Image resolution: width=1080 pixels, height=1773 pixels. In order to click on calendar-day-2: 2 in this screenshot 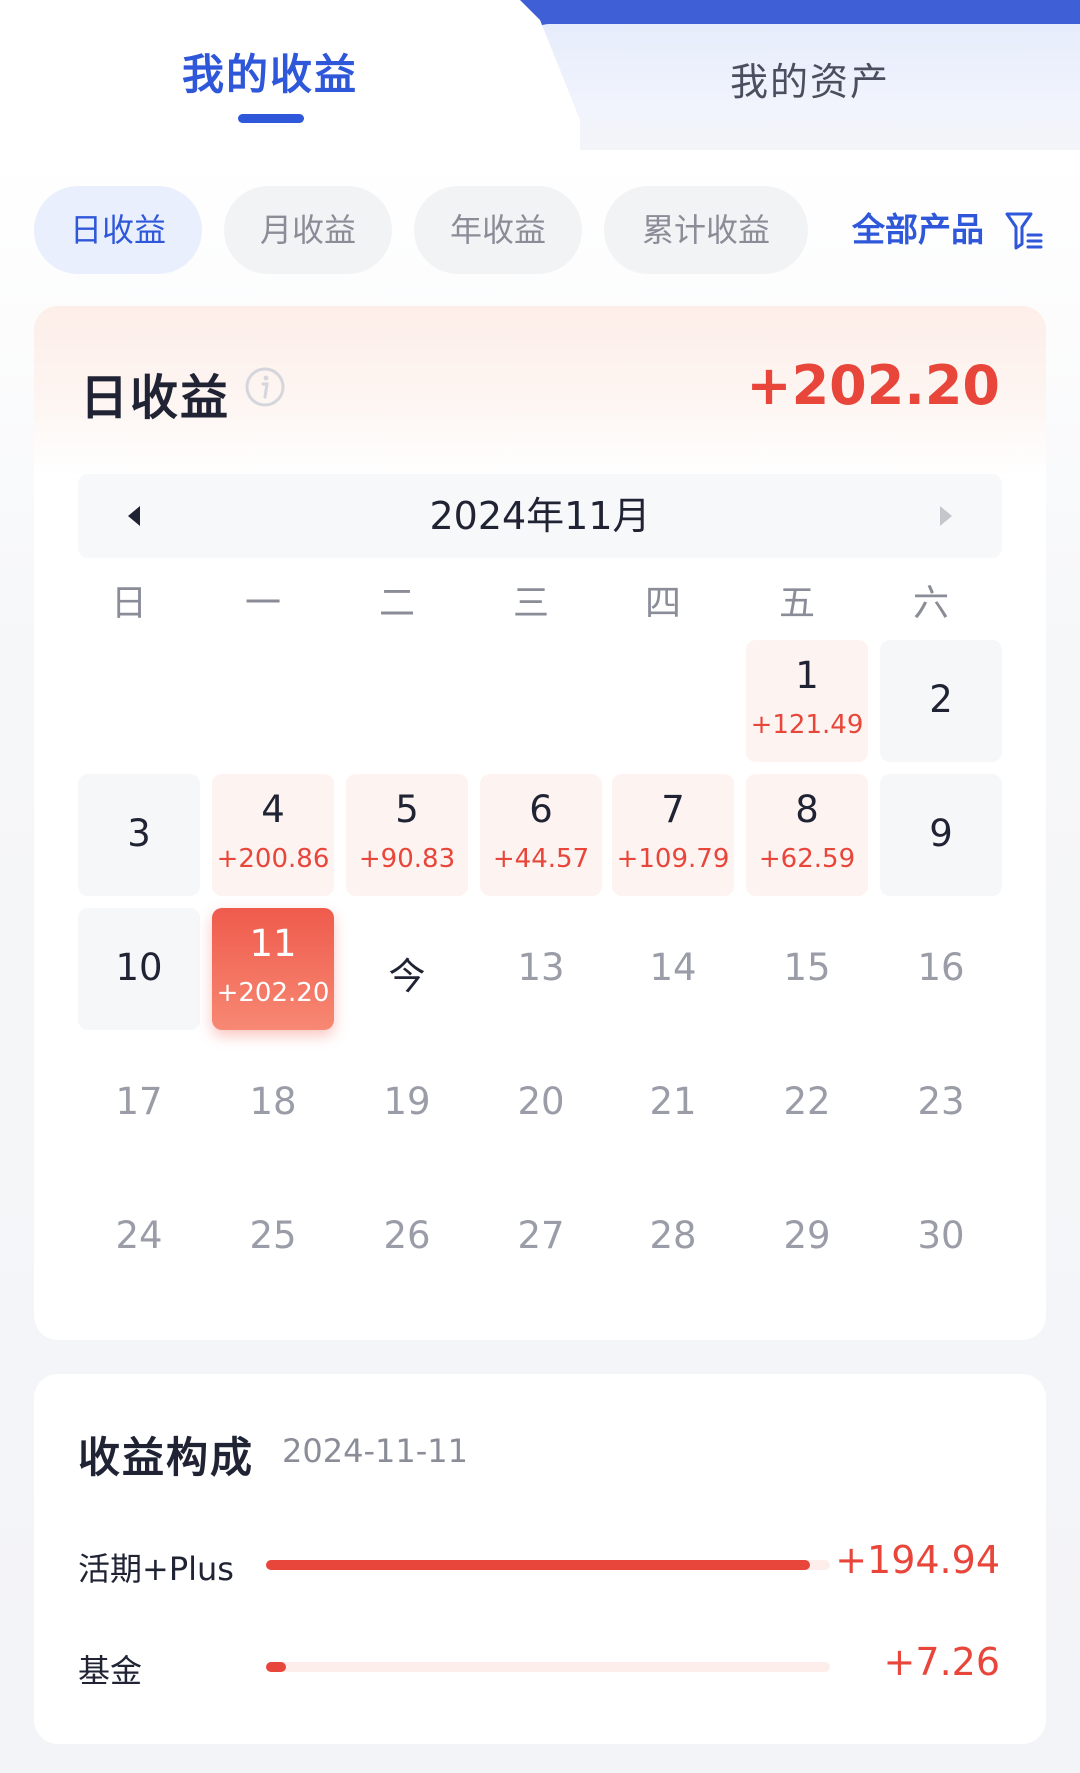, I will do `click(941, 701)`.